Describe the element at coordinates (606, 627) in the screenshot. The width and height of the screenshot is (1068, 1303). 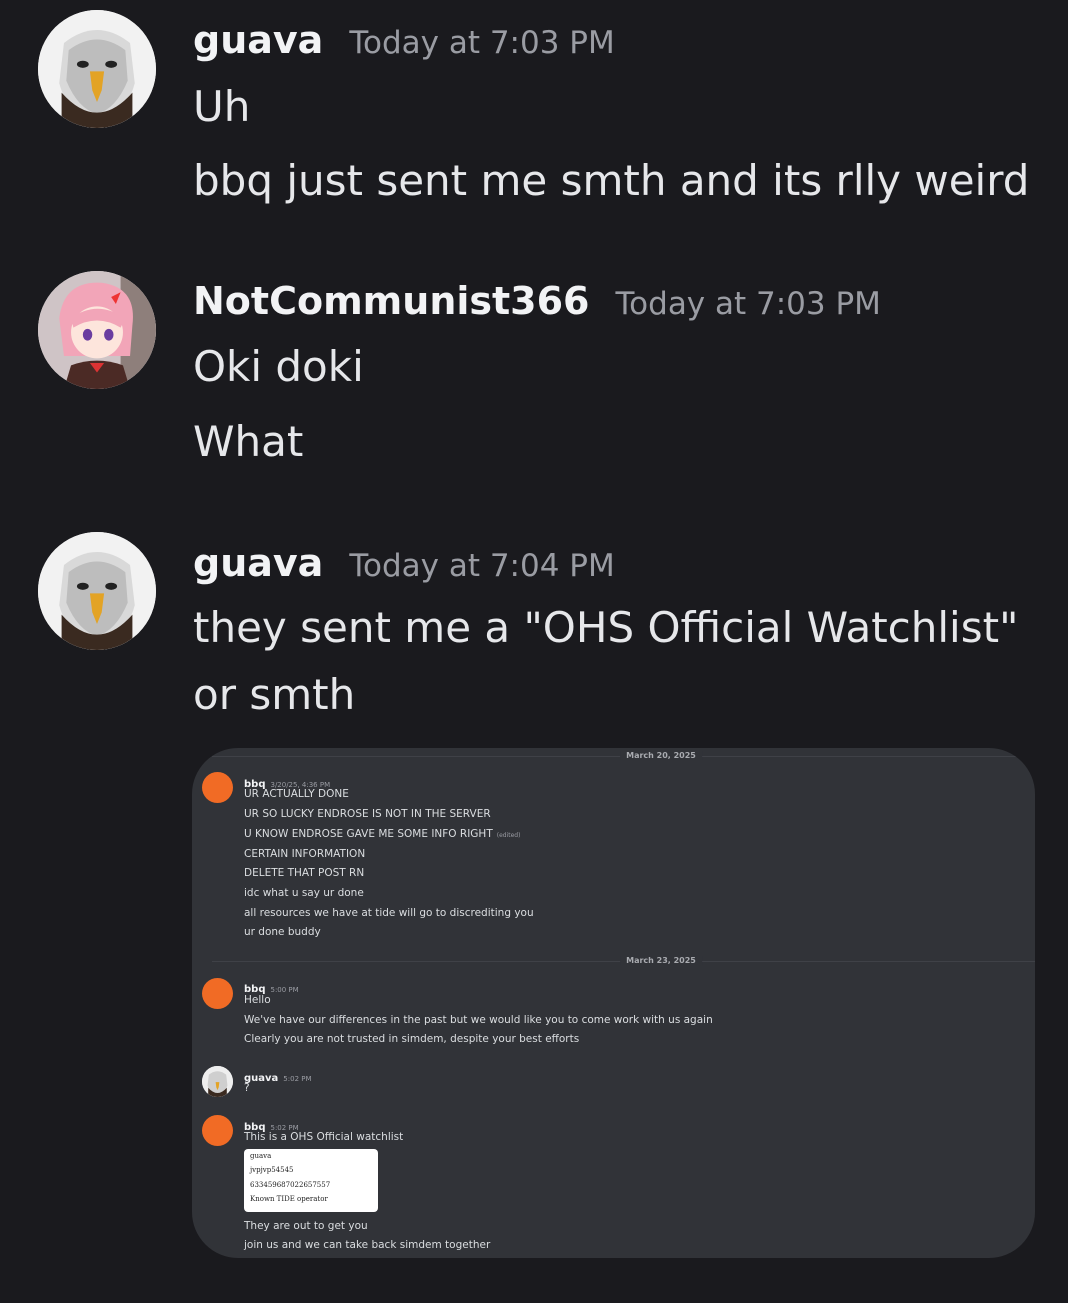
I see `message-text: they sent me a "OHS Official Watchlist"` at that location.